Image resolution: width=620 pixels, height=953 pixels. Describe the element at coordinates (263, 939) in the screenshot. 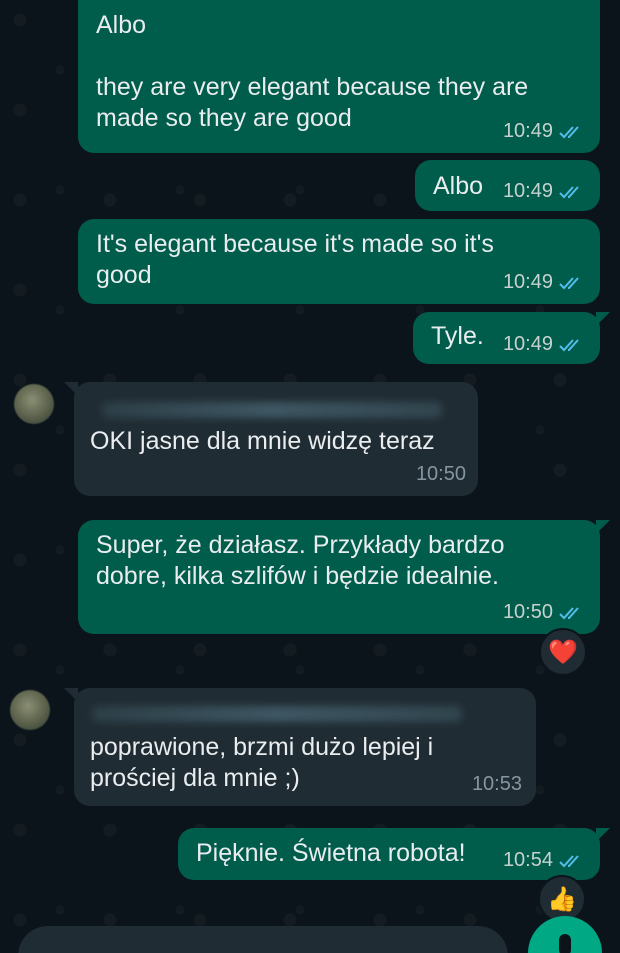

I see `message-input` at that location.